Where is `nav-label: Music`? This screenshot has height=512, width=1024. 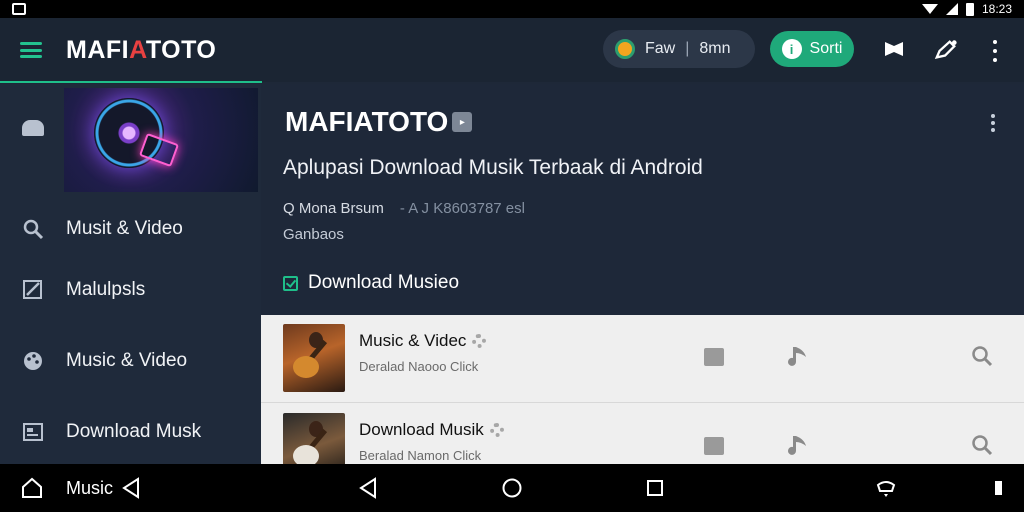
nav-label: Music is located at coordinates (90, 488).